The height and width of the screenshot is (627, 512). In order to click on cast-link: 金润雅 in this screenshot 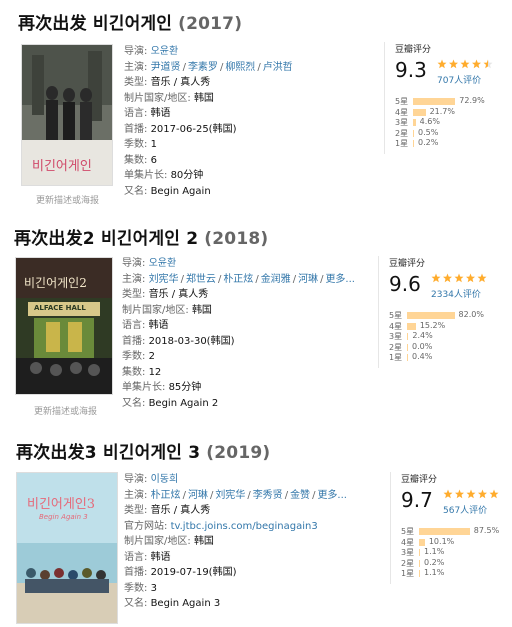, I will do `click(276, 279)`.